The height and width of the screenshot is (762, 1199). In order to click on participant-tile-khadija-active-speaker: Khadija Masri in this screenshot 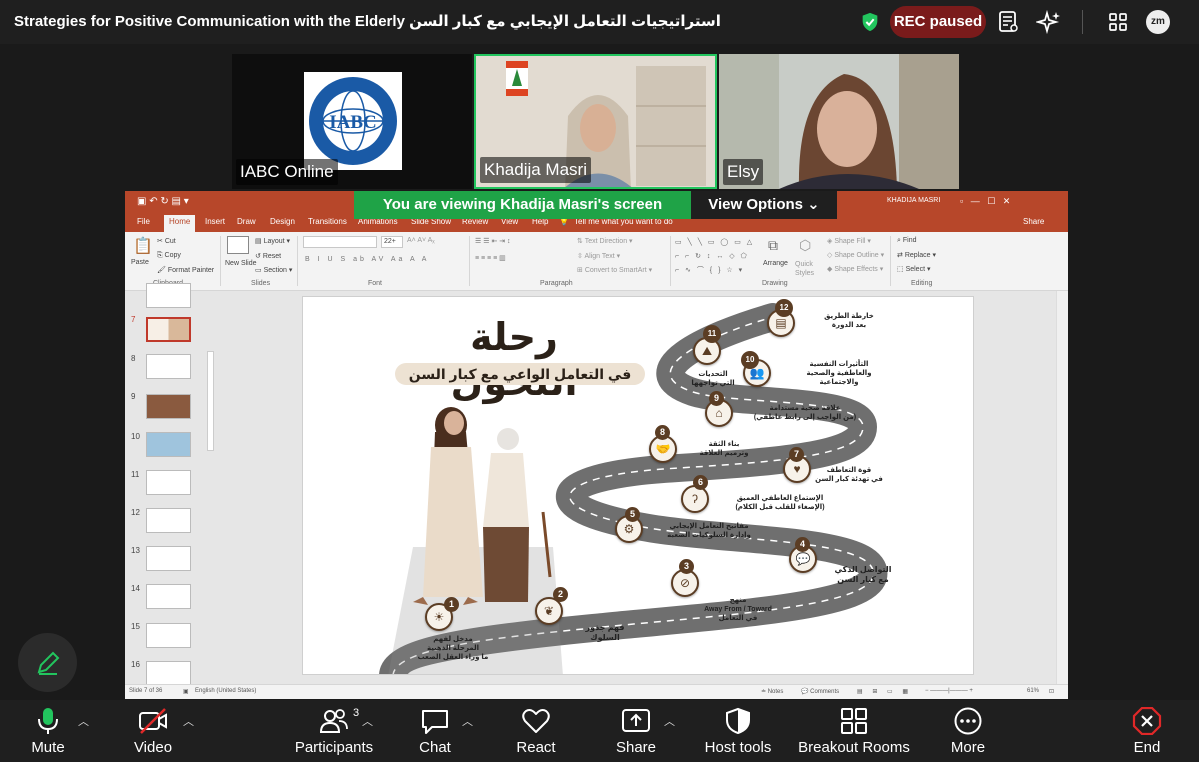, I will do `click(595, 121)`.